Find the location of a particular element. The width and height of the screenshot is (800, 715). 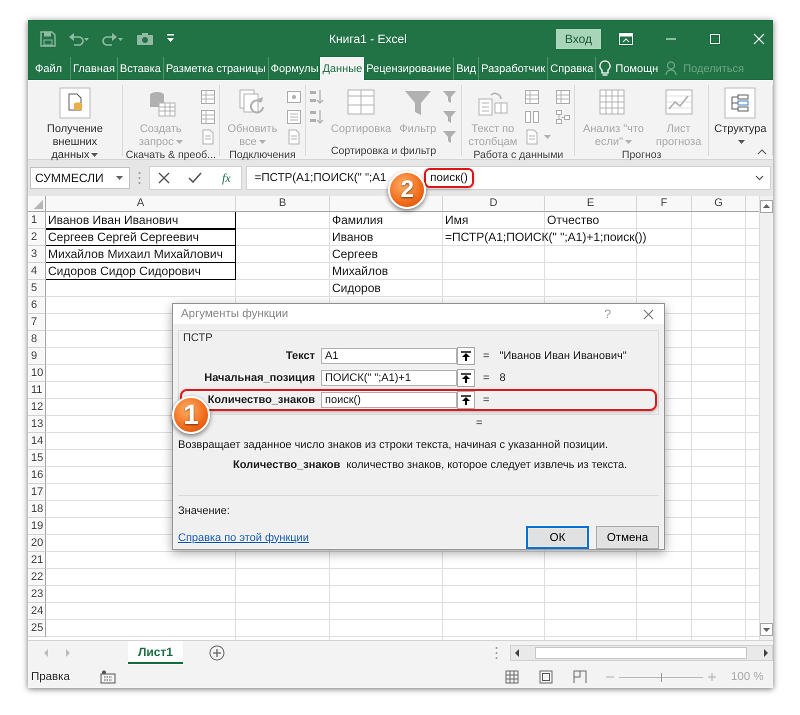

insert-function-button: fx is located at coordinates (226, 178).